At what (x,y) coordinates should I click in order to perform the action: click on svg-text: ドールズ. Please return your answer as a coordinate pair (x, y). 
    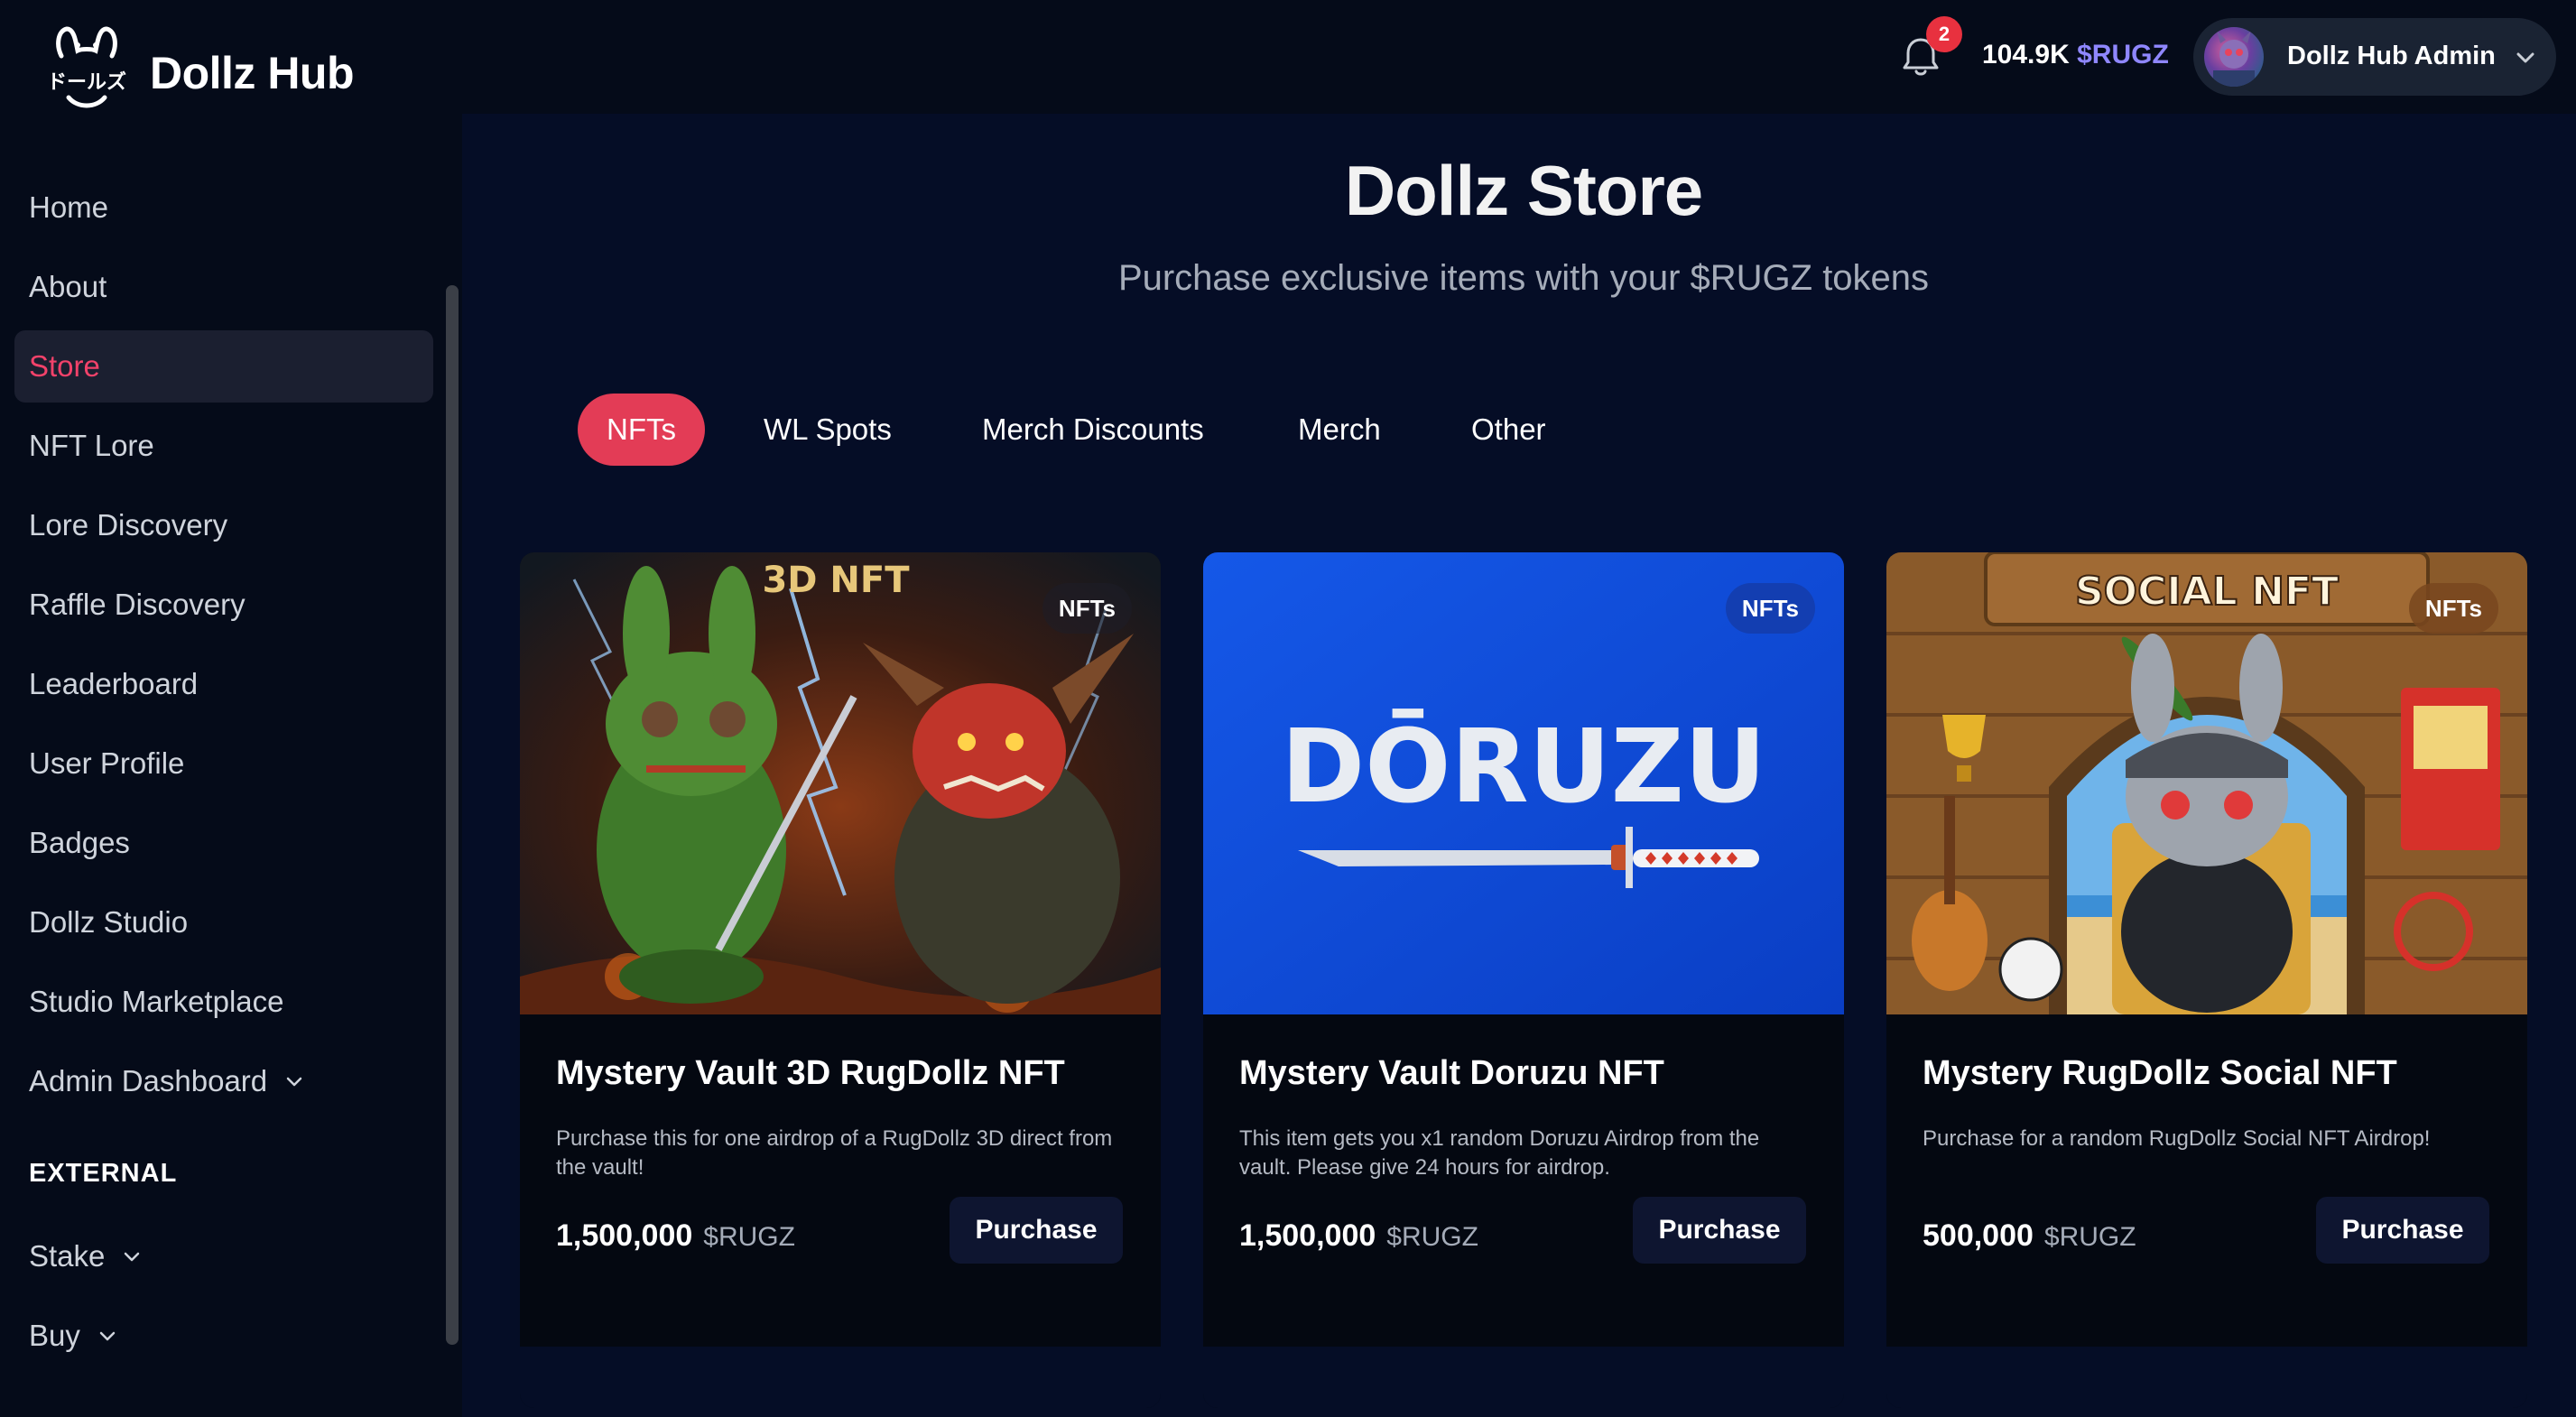
    Looking at the image, I should click on (86, 82).